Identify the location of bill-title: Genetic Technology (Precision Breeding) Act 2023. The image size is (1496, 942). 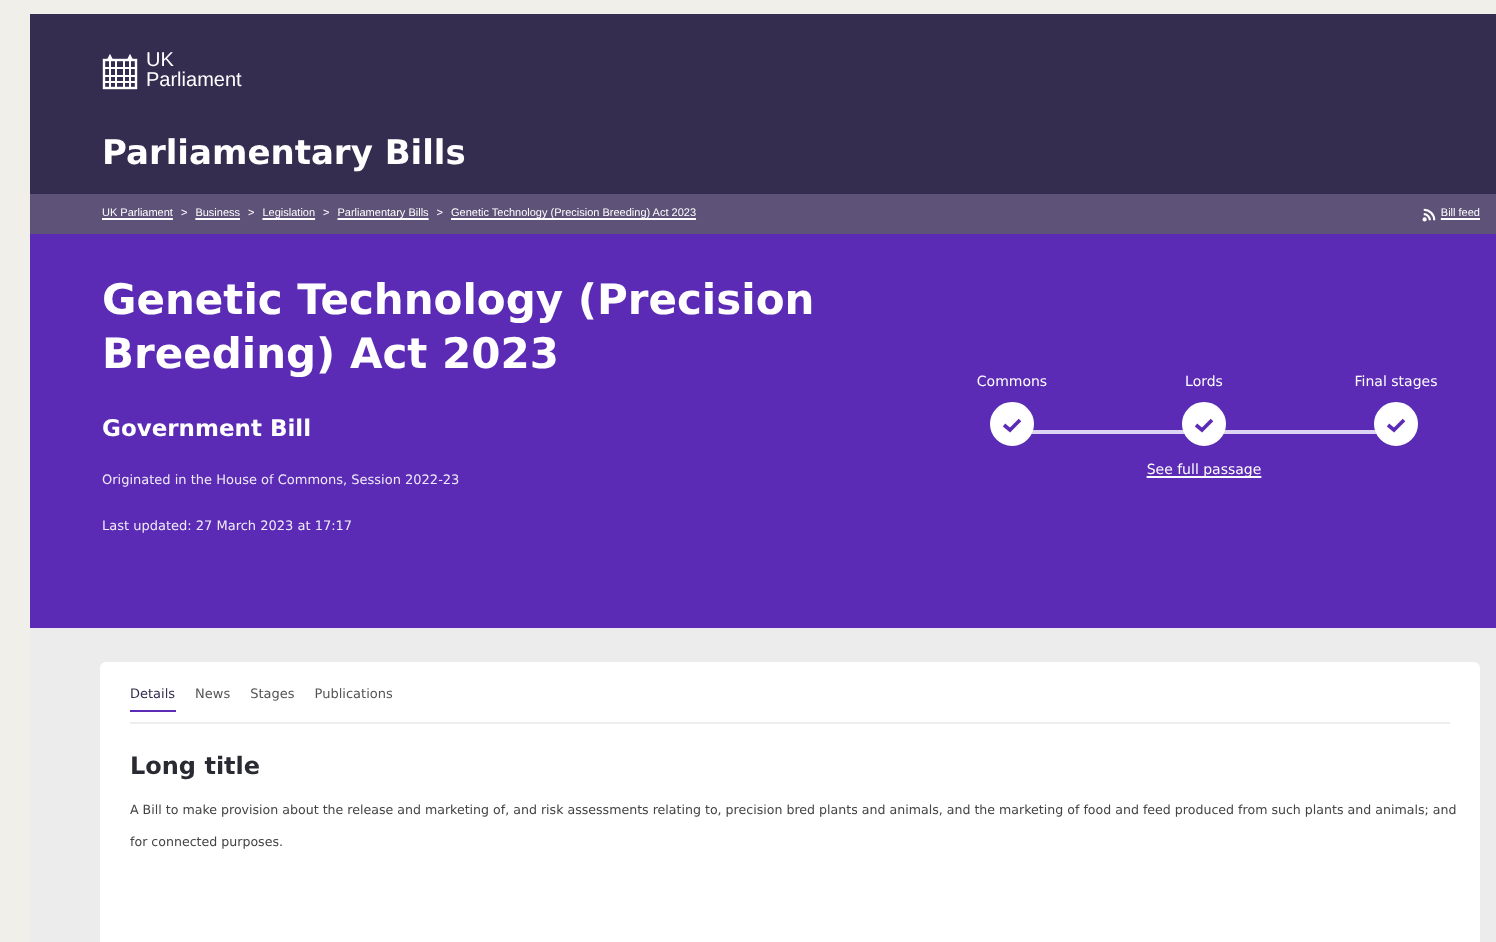
(459, 328).